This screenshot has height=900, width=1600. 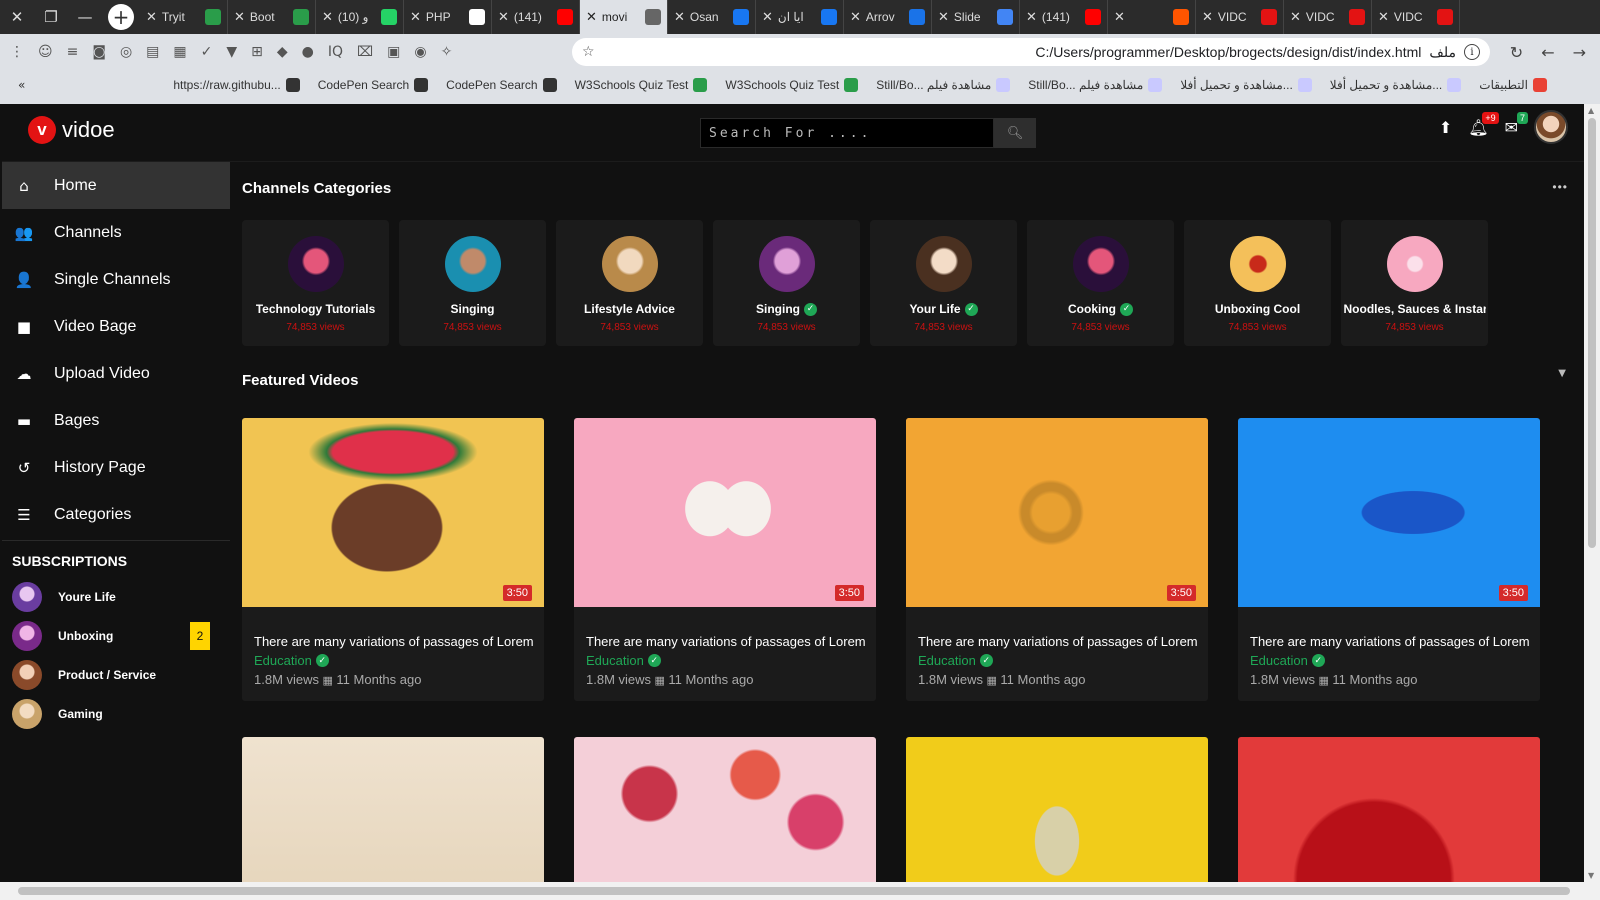 I want to click on browser-tab: ✕ Arrov, so click(x=888, y=17).